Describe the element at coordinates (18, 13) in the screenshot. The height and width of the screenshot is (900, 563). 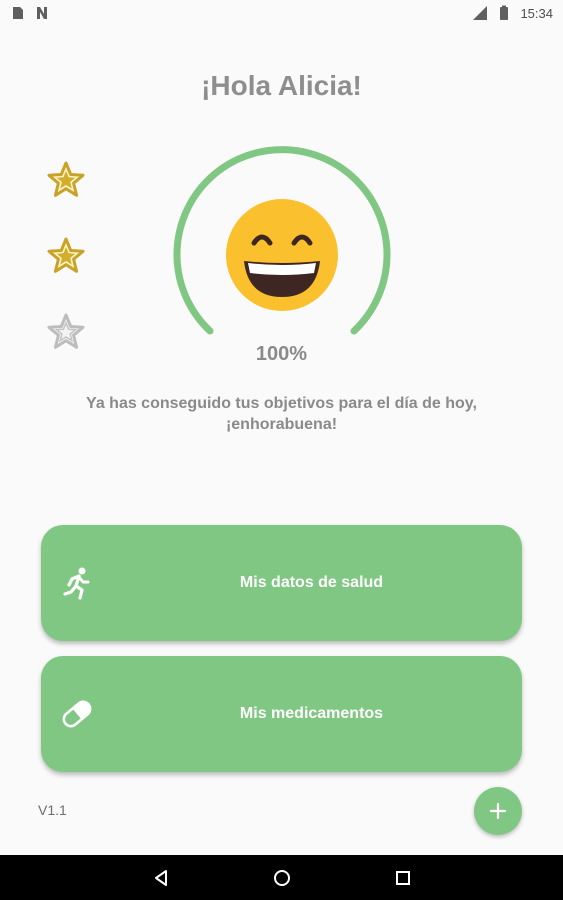
I see `sim-card-icon` at that location.